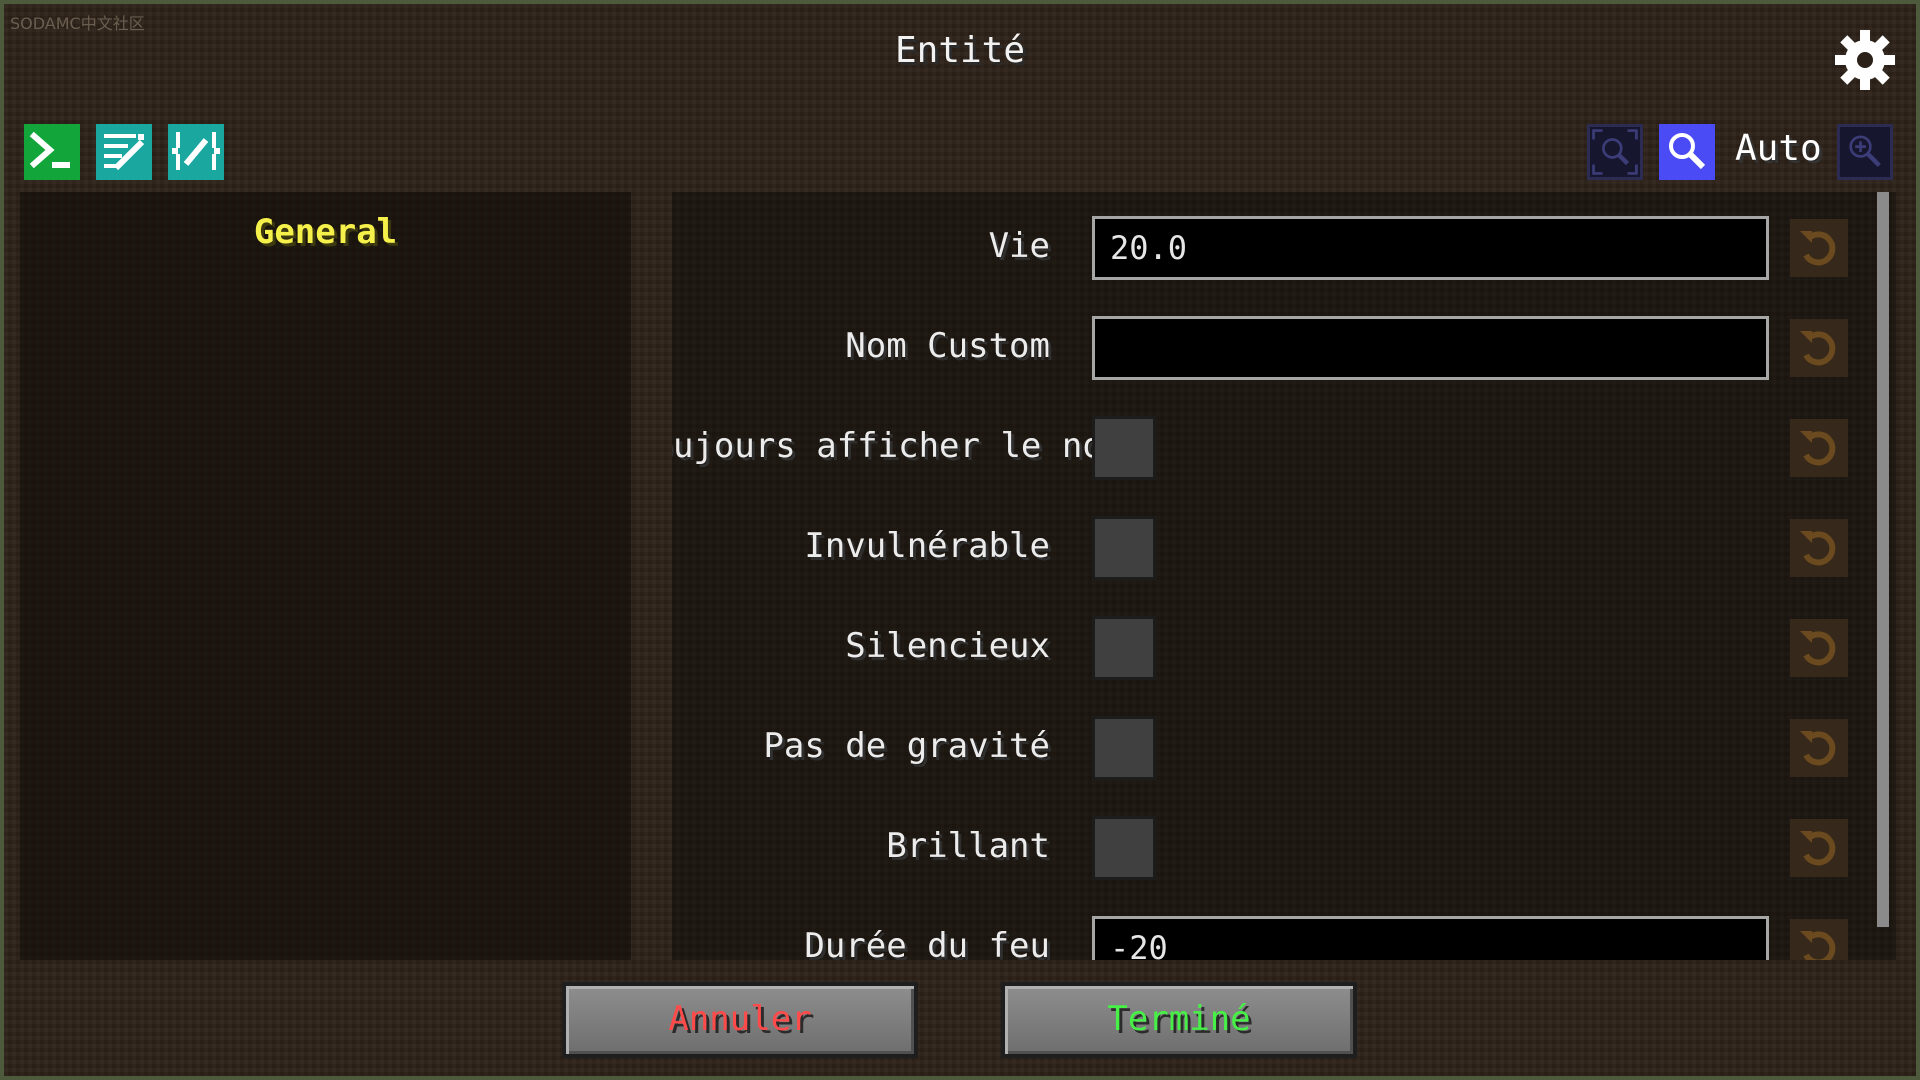  I want to click on edit-grid-button, so click(124, 152).